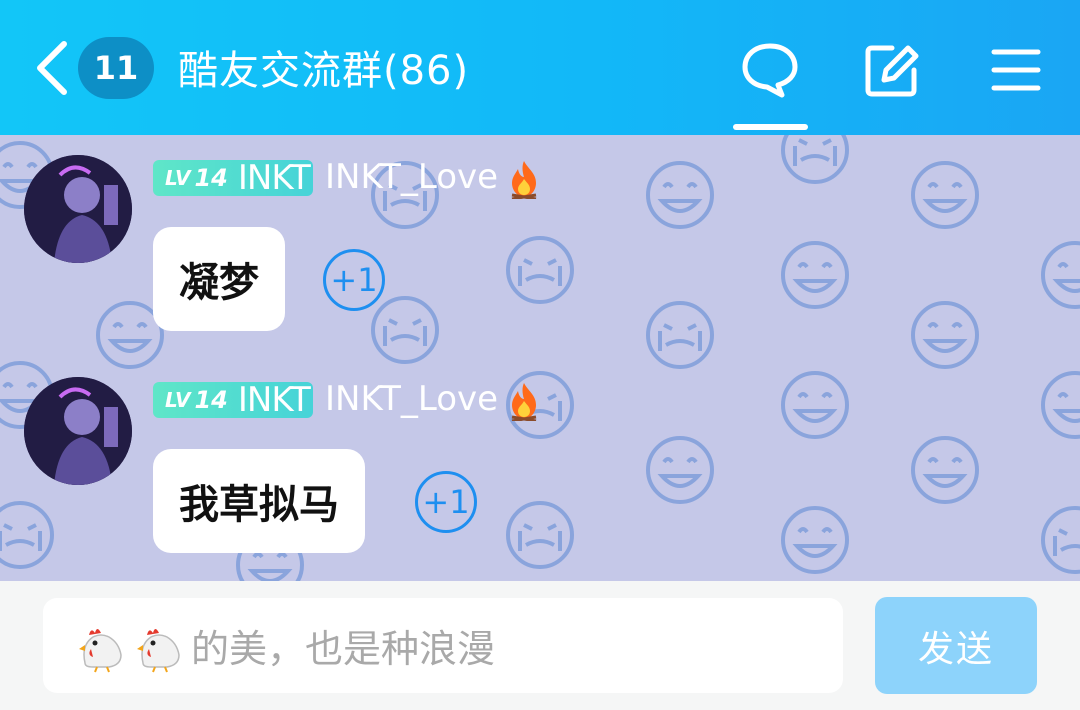 This screenshot has height=710, width=1080. What do you see at coordinates (116, 68) in the screenshot?
I see `unread-count-badge: 11` at bounding box center [116, 68].